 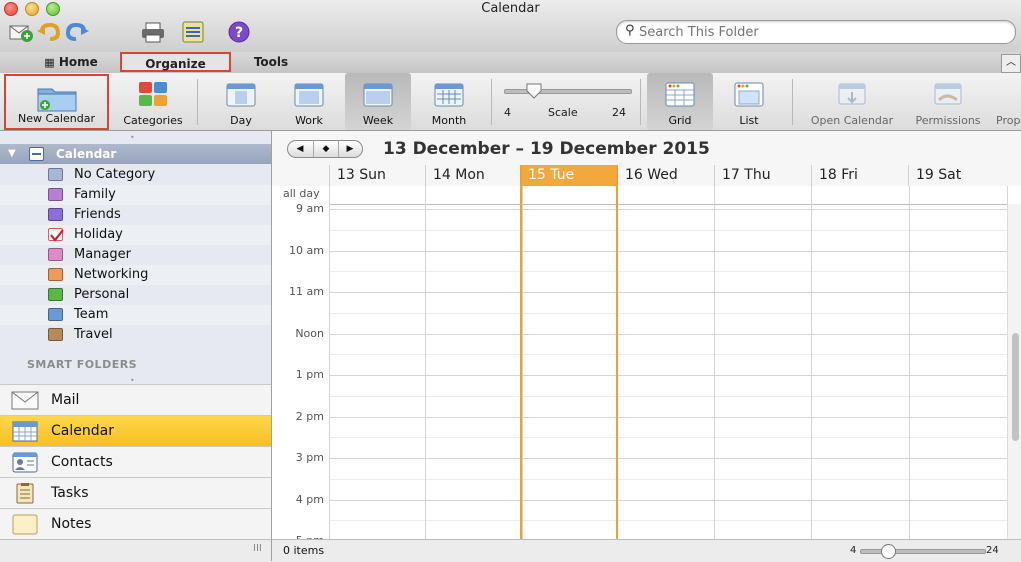 I want to click on next-week-button: ▶, so click(x=350, y=149).